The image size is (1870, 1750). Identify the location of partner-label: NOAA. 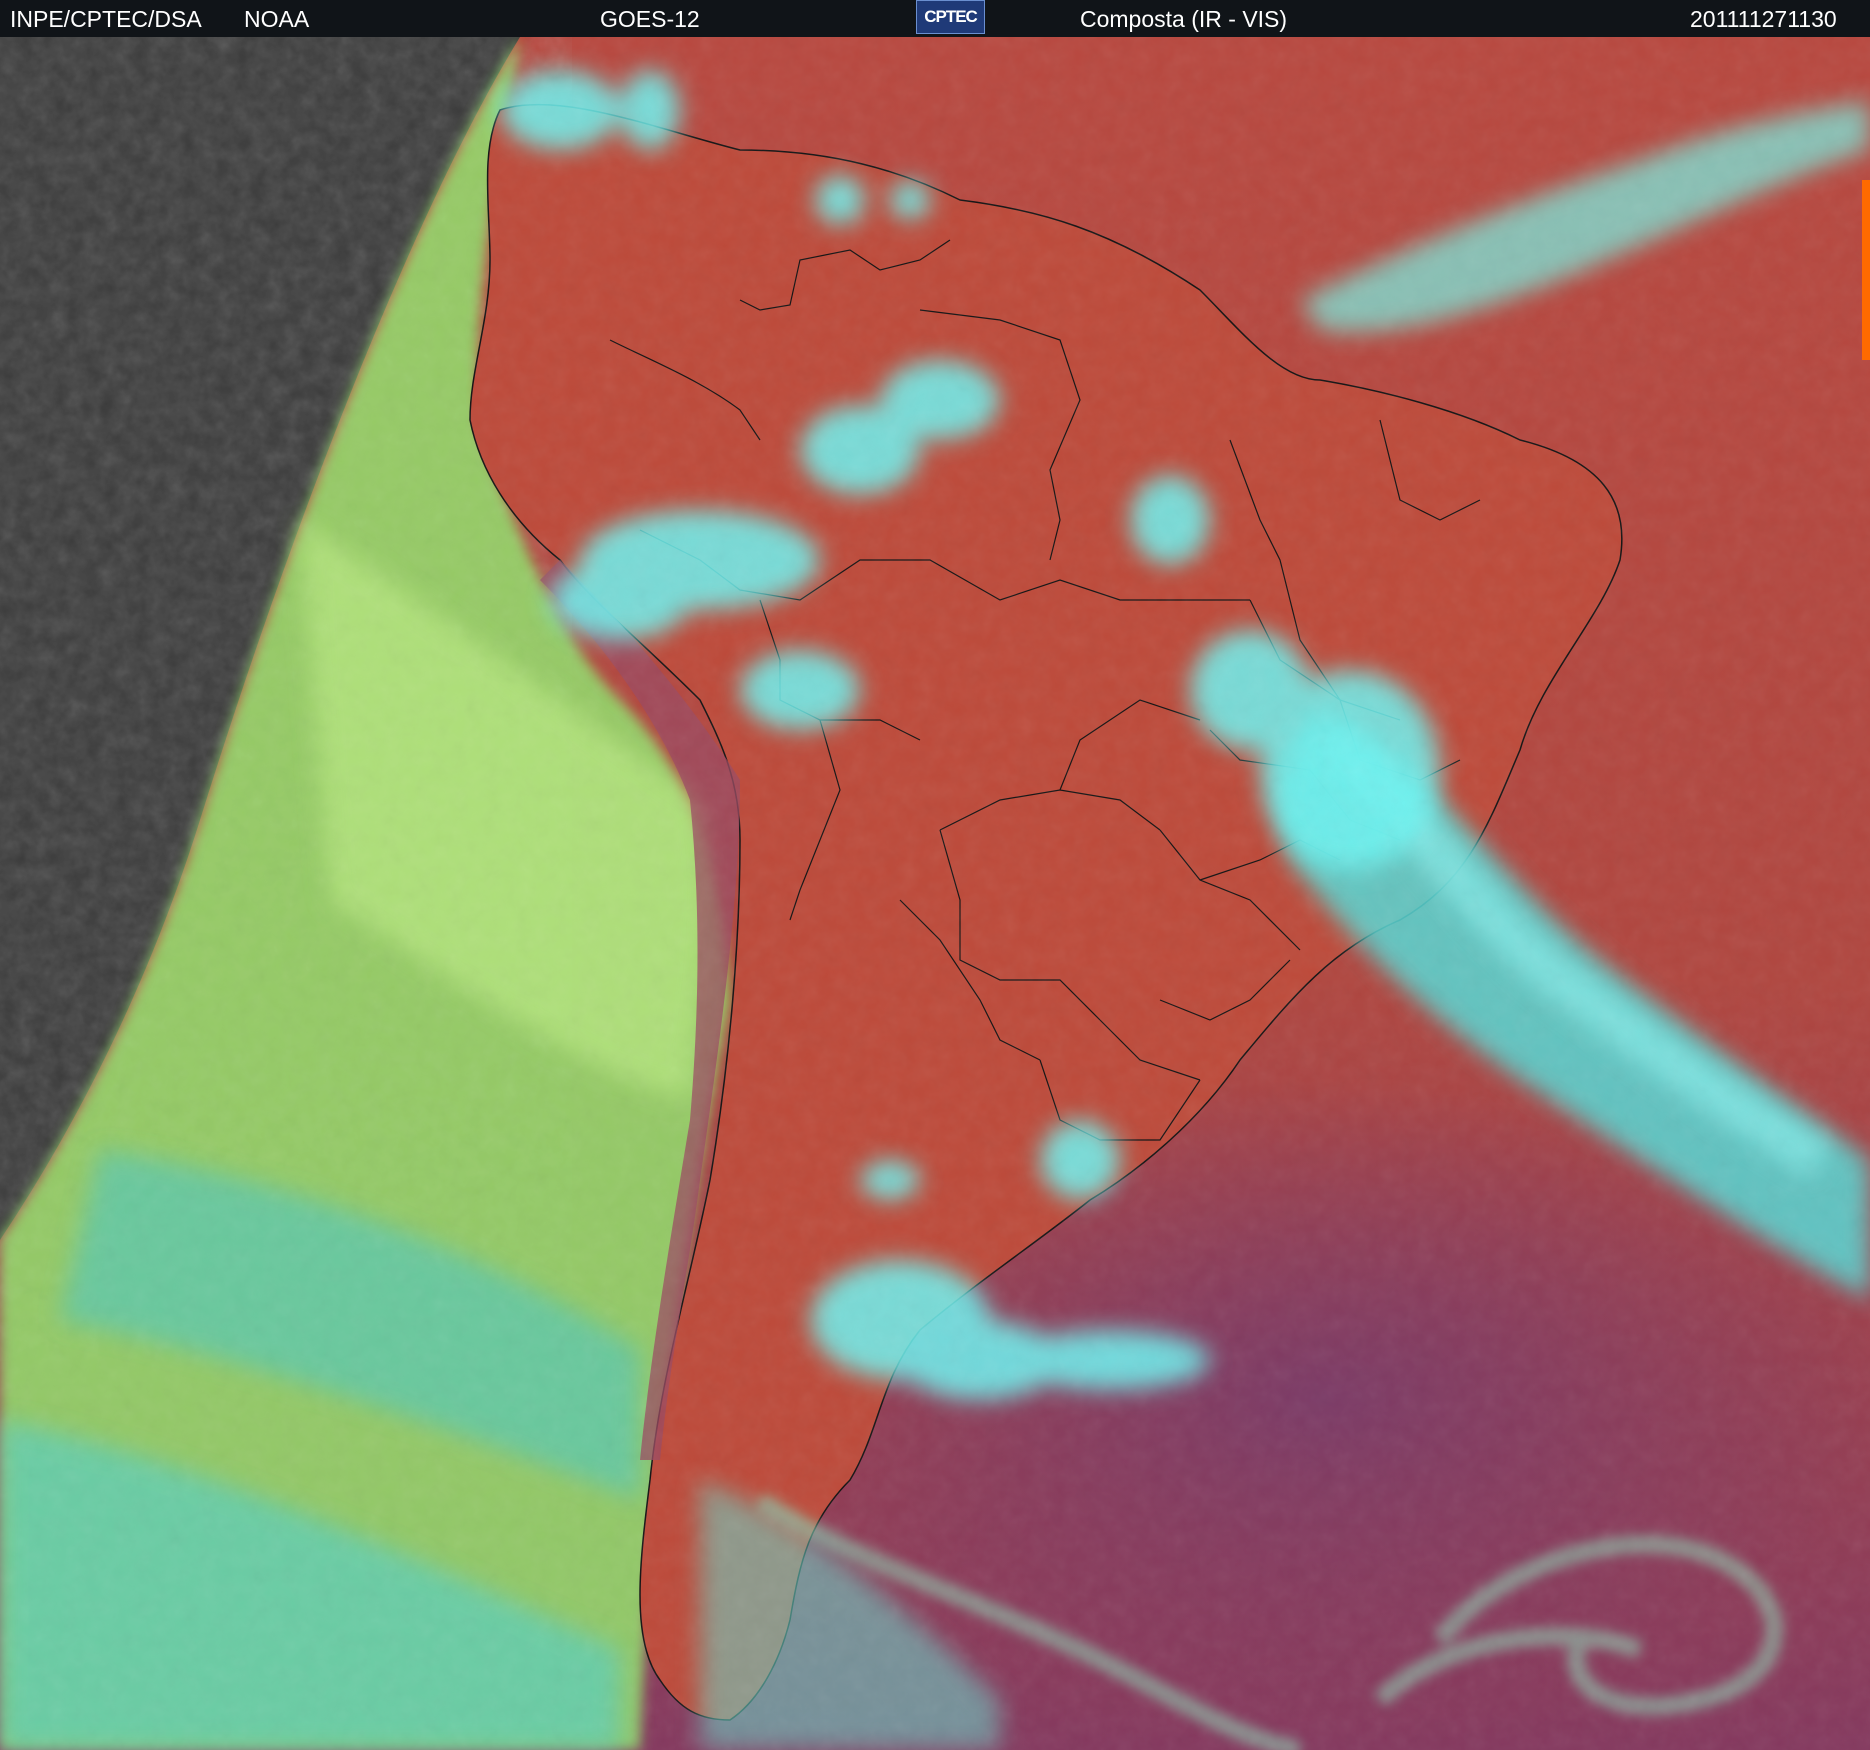
(277, 19).